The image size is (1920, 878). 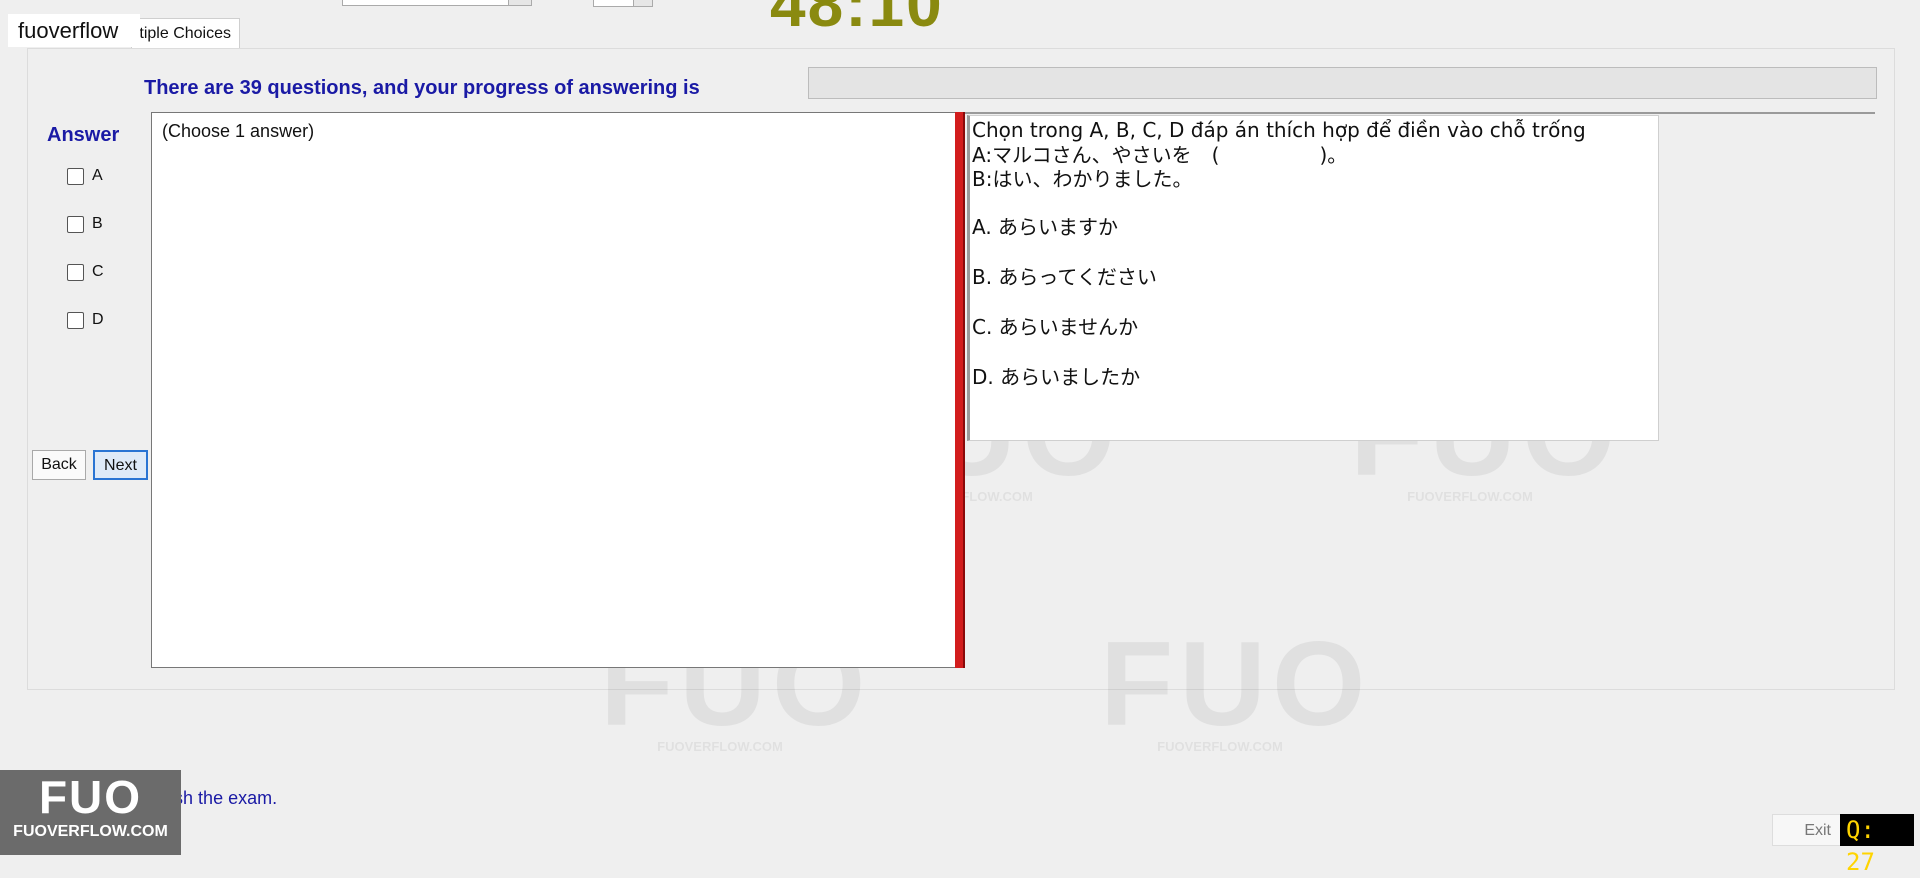 I want to click on brand-label: fuoverflow, so click(x=74, y=30).